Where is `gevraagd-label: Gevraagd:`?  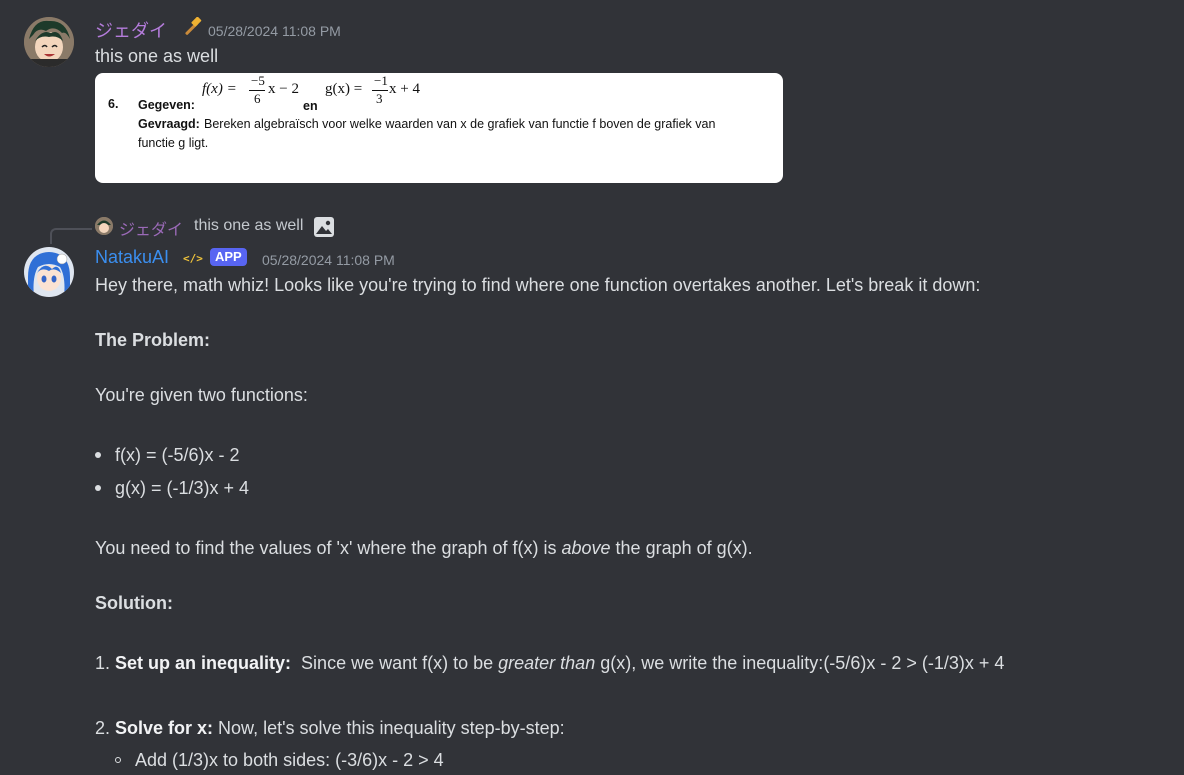
gevraagd-label: Gevraagd: is located at coordinates (169, 124).